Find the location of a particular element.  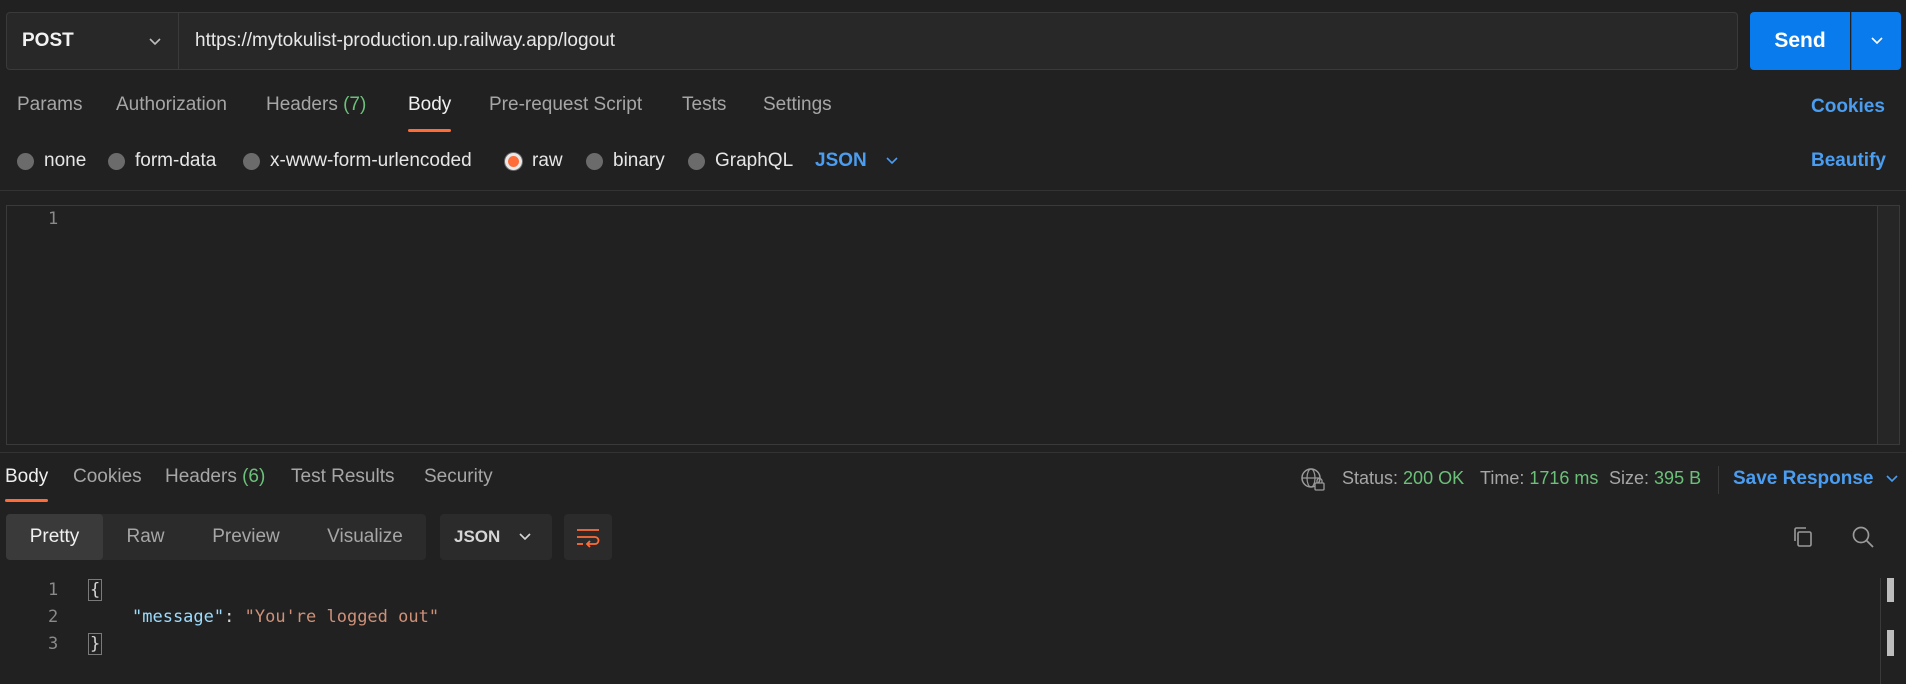

tab-label: Security is located at coordinates (458, 476).